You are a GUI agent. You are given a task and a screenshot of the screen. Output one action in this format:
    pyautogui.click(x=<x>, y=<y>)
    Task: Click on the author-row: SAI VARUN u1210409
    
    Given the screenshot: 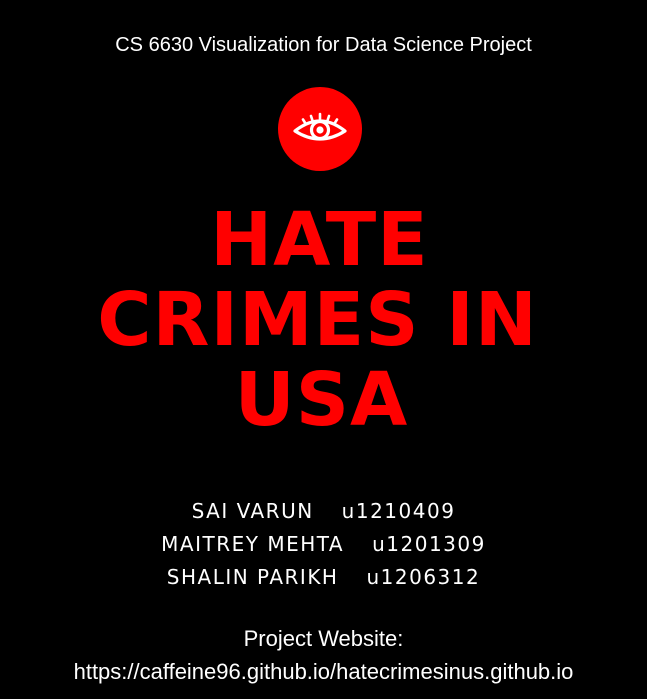 What is the action you would take?
    pyautogui.click(x=323, y=511)
    